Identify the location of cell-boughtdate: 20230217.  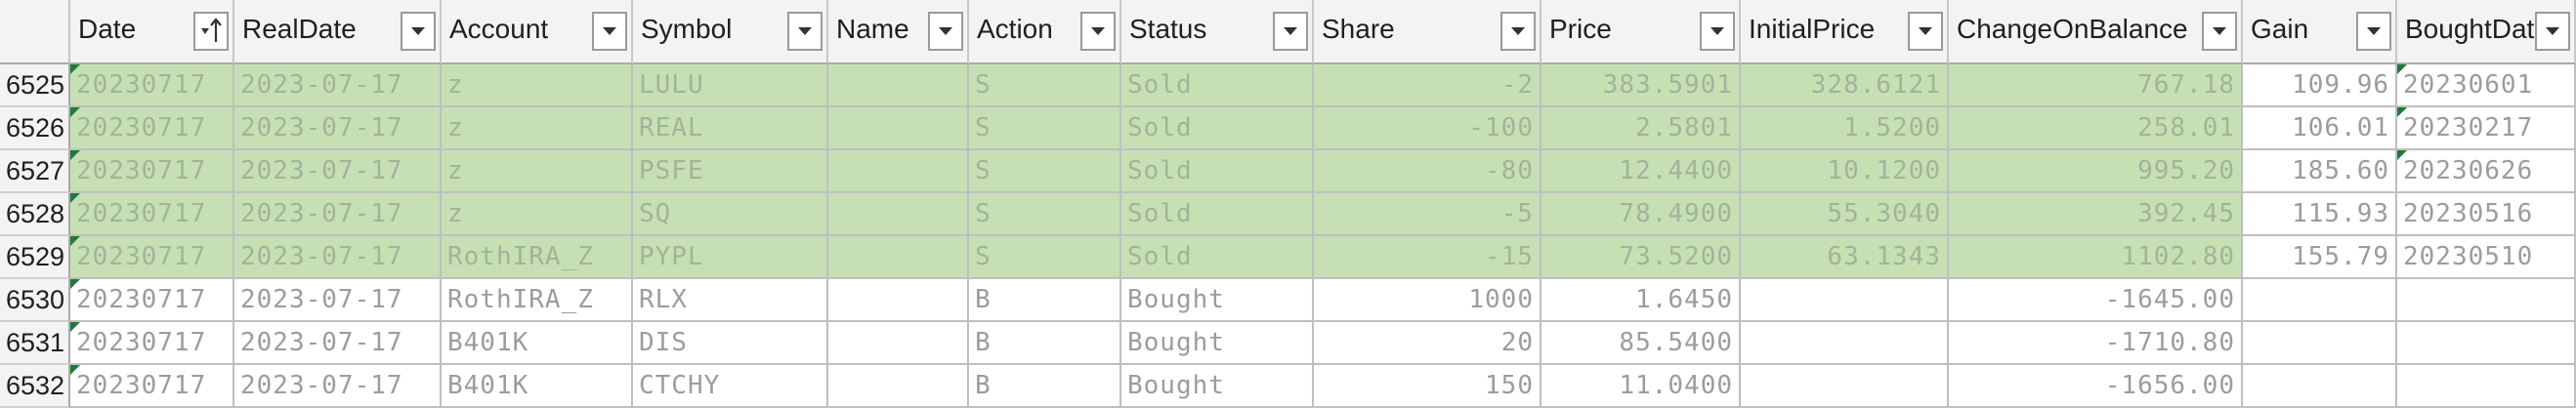
(2486, 128).